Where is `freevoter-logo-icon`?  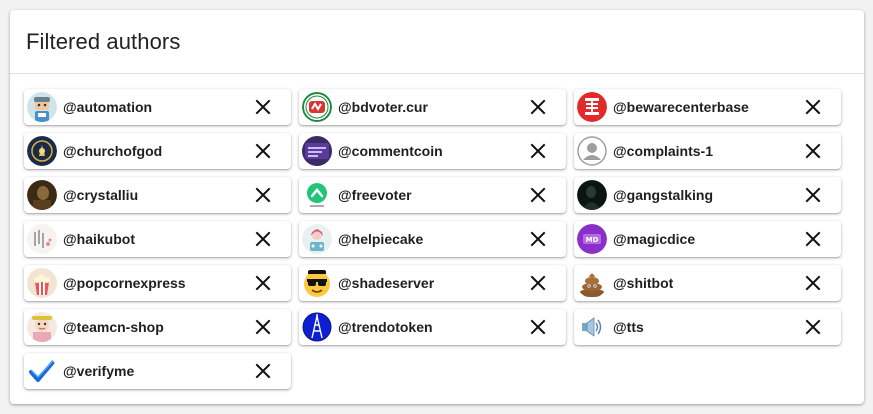 freevoter-logo-icon is located at coordinates (317, 195).